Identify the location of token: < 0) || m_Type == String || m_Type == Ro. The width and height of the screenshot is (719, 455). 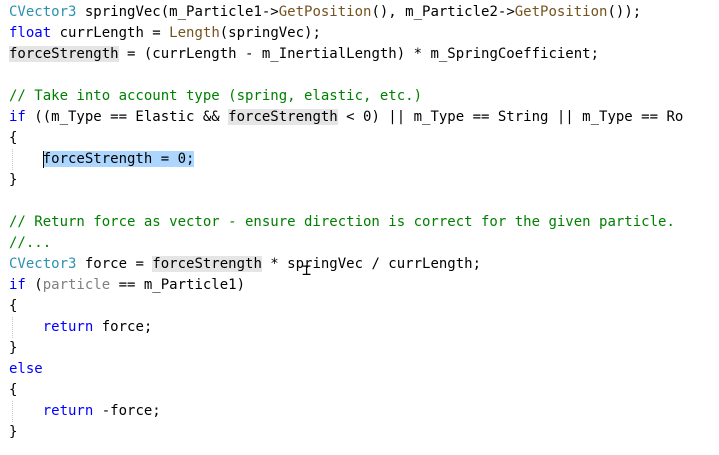
(510, 117).